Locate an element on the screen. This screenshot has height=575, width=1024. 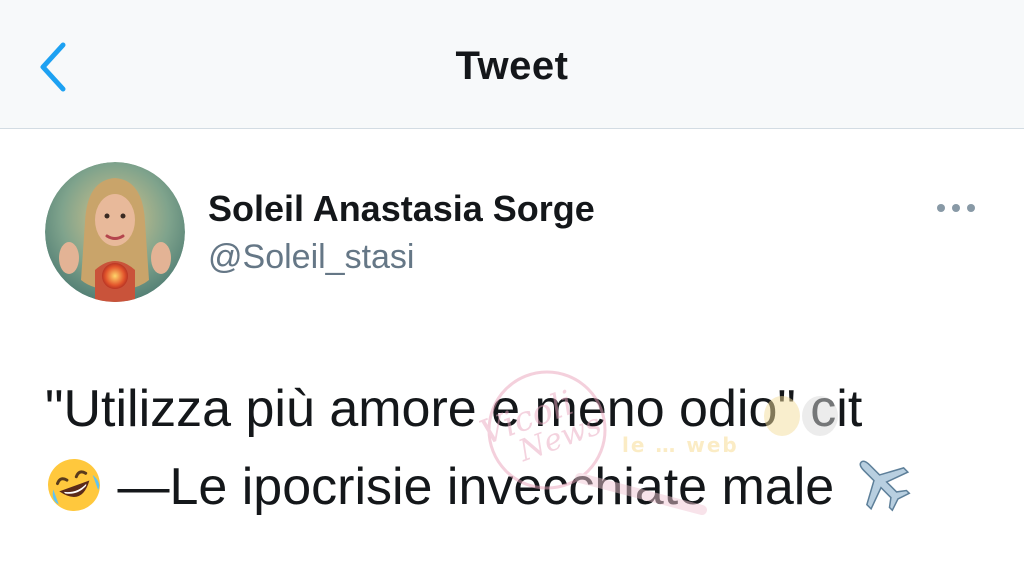
tweet-text-line-2-text: —Le ipocrisie invecchiate male is located at coordinates (476, 487).